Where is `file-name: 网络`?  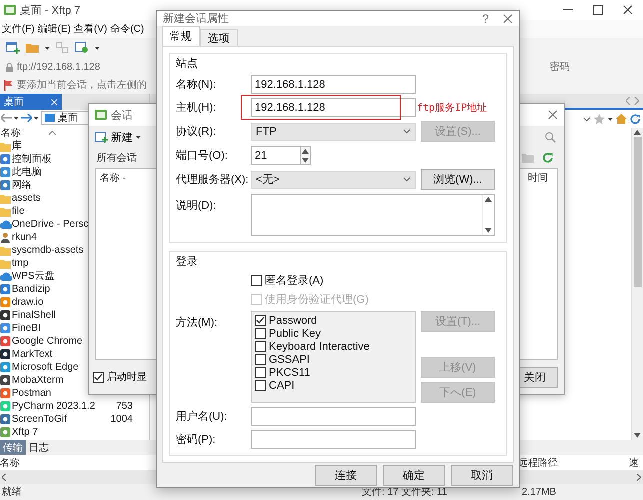
file-name: 网络 is located at coordinates (22, 185).